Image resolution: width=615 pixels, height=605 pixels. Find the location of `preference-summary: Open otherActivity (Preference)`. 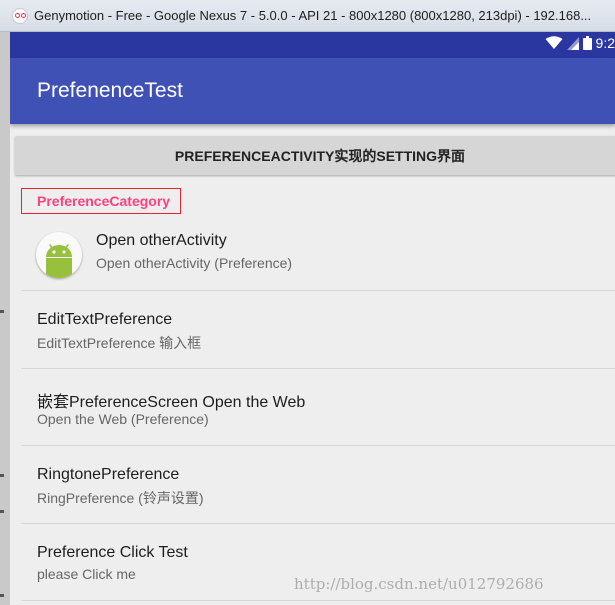

preference-summary: Open otherActivity (Preference) is located at coordinates (194, 263).